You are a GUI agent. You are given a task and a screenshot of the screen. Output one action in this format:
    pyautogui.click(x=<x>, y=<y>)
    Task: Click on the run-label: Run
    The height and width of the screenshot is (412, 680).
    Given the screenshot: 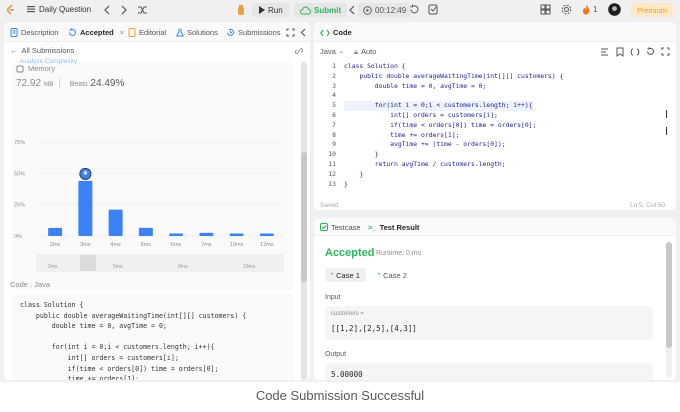 What is the action you would take?
    pyautogui.click(x=275, y=10)
    